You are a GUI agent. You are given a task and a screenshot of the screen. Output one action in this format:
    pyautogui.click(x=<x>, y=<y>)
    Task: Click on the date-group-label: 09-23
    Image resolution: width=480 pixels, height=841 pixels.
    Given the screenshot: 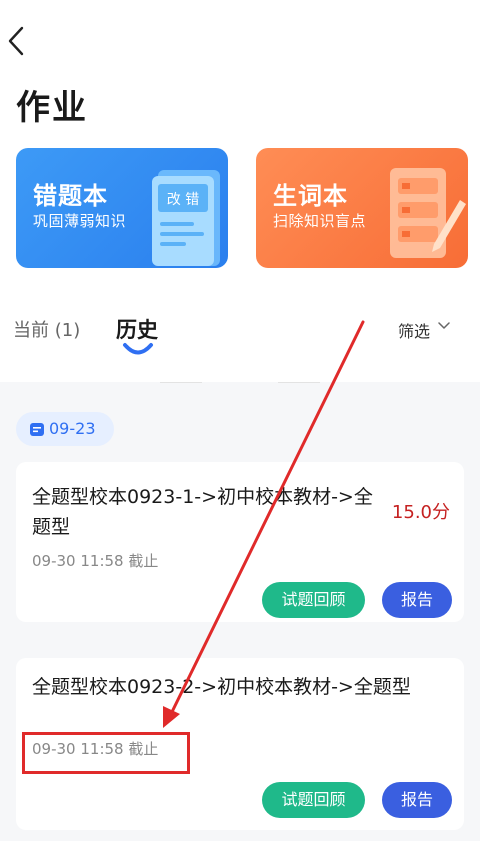 What is the action you would take?
    pyautogui.click(x=72, y=428)
    